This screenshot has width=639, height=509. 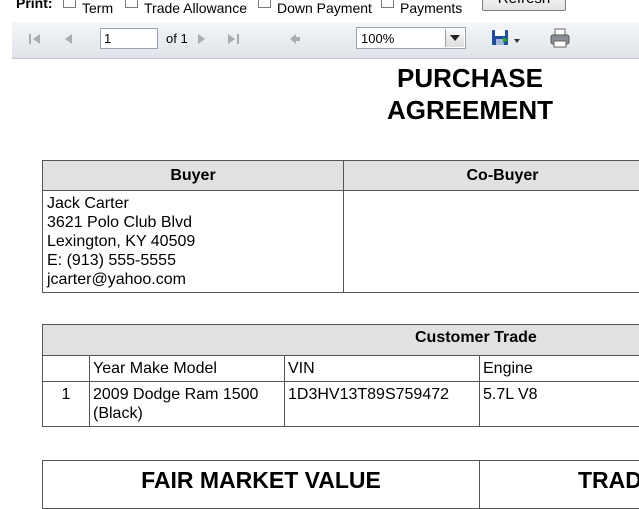 I want to click on page-number-input, so click(x=129, y=38).